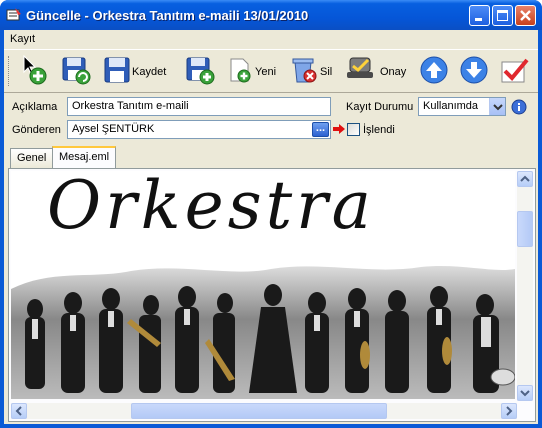 This screenshot has width=542, height=428. What do you see at coordinates (199, 129) in the screenshot?
I see `sender-input: Aysel ŞENTÜRK` at bounding box center [199, 129].